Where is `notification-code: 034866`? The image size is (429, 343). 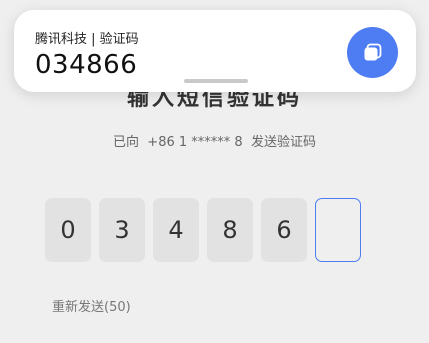 notification-code: 034866 is located at coordinates (86, 65).